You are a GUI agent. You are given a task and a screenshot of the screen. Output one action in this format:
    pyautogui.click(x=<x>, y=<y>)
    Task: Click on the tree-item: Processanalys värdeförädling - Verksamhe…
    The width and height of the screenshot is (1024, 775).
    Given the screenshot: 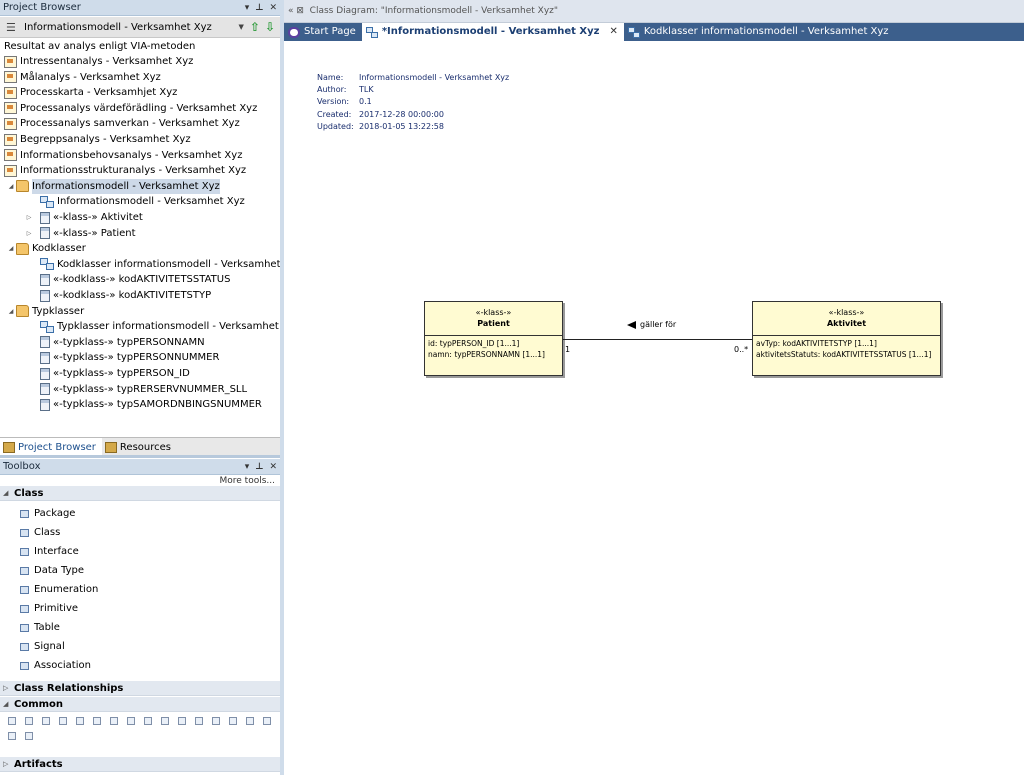 What is the action you would take?
    pyautogui.click(x=130, y=108)
    